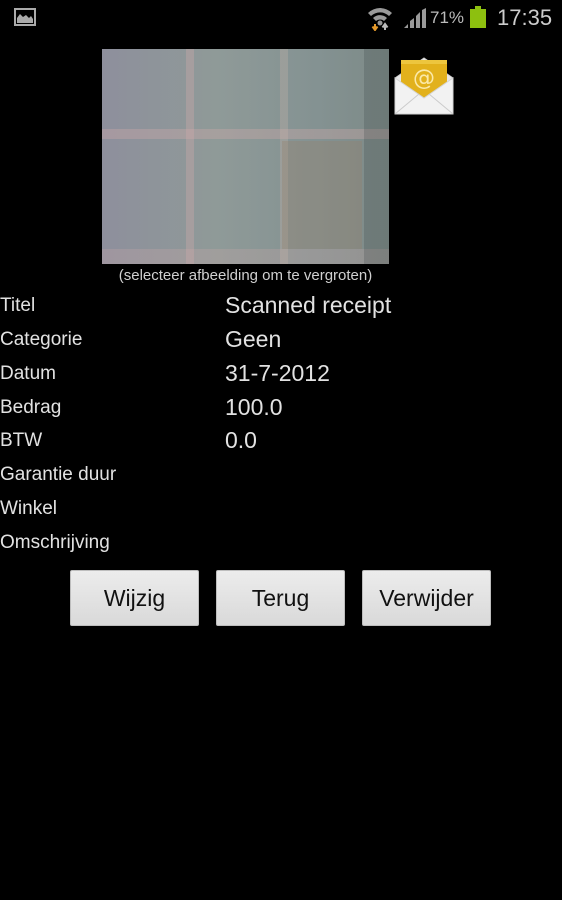  What do you see at coordinates (254, 407) in the screenshot?
I see `field-value-bedrag: 100.0` at bounding box center [254, 407].